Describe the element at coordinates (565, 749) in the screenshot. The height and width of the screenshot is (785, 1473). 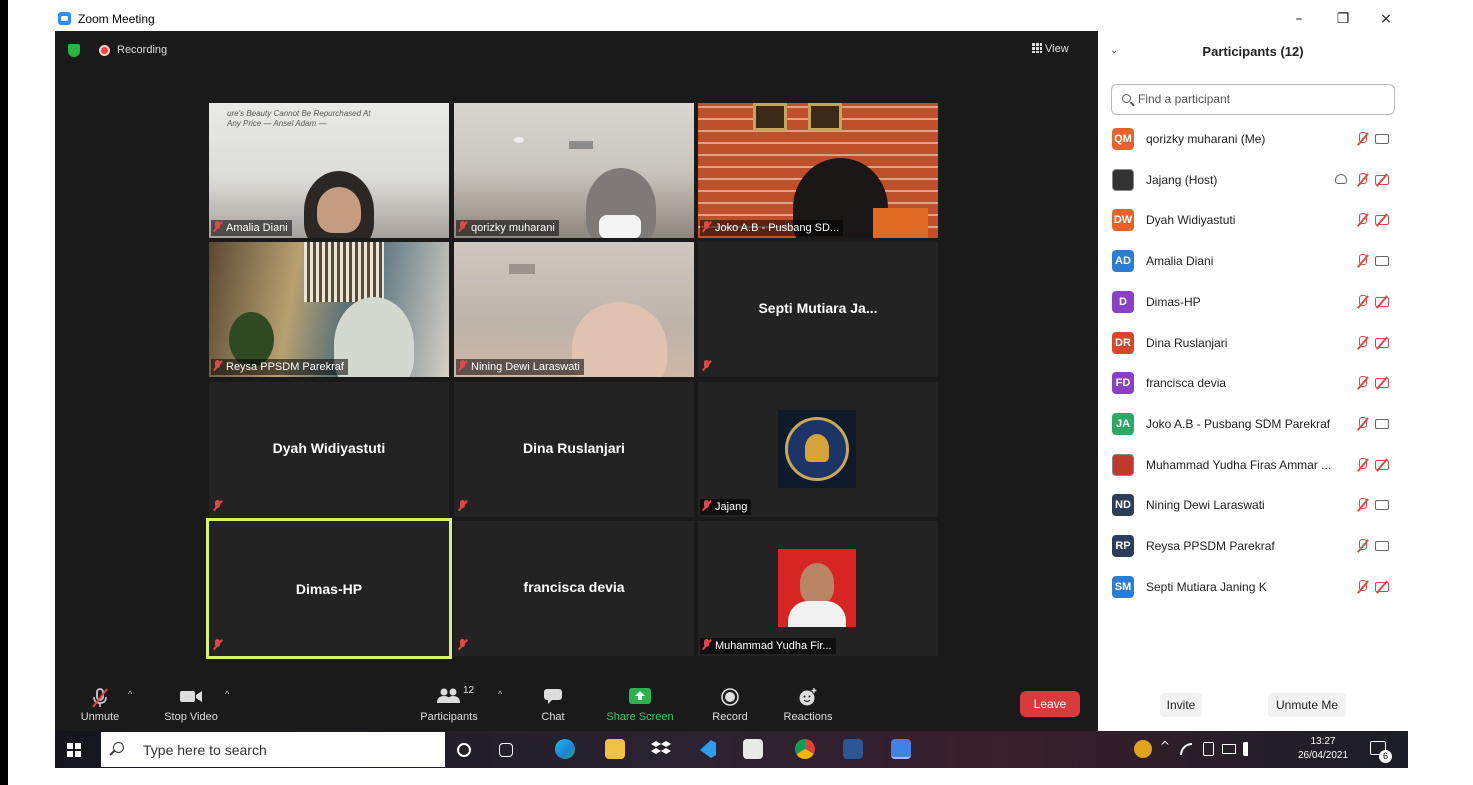
I see `edge-browser-icon` at that location.